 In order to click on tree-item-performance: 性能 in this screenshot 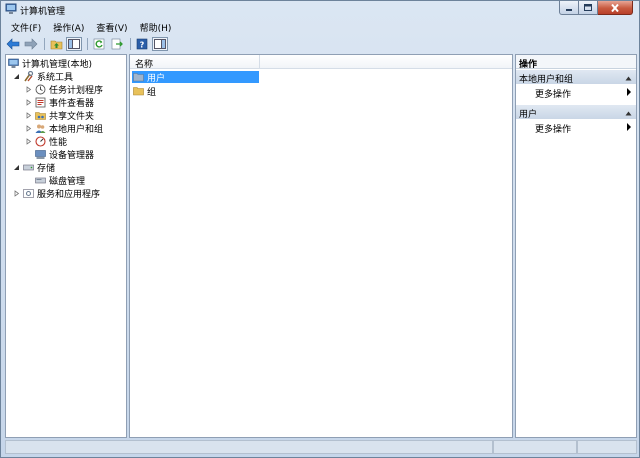, I will do `click(45, 141)`.